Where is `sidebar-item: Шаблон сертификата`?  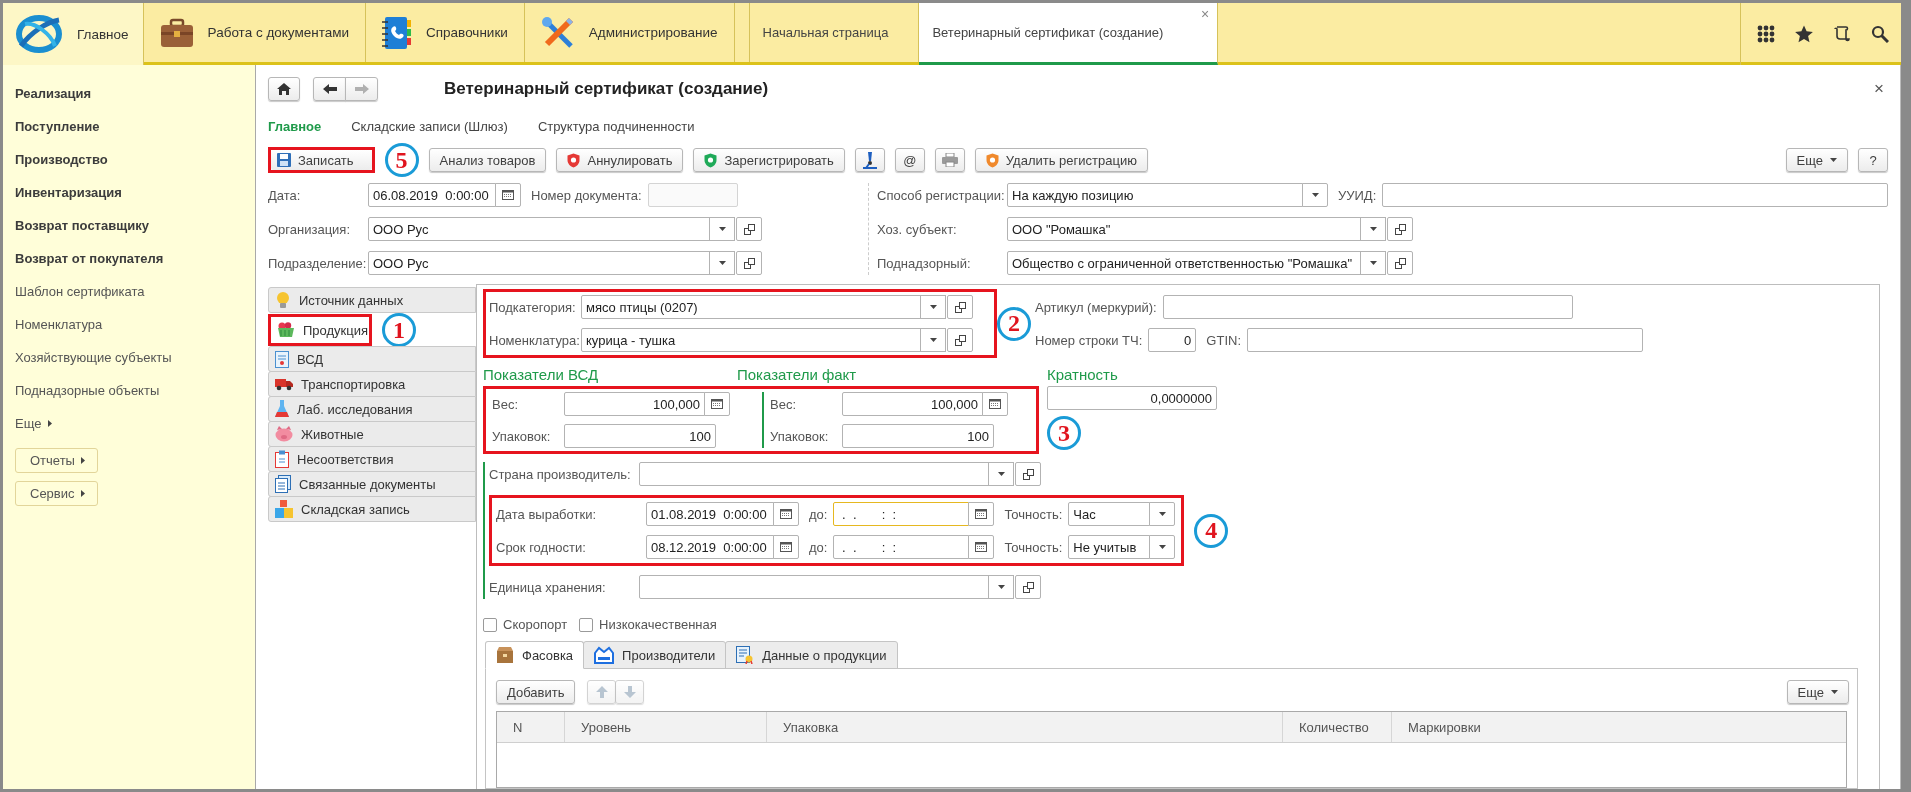
sidebar-item: Шаблон сертификата is located at coordinates (80, 291).